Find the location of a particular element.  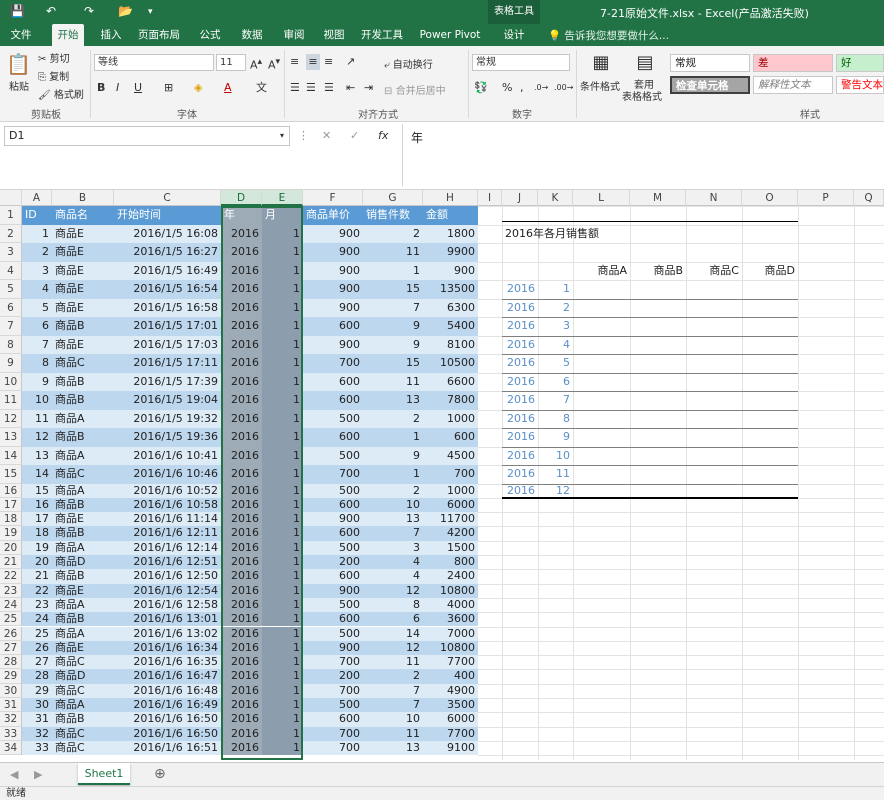

table-cell: 2016/1/5 19:32 is located at coordinates (167, 418).